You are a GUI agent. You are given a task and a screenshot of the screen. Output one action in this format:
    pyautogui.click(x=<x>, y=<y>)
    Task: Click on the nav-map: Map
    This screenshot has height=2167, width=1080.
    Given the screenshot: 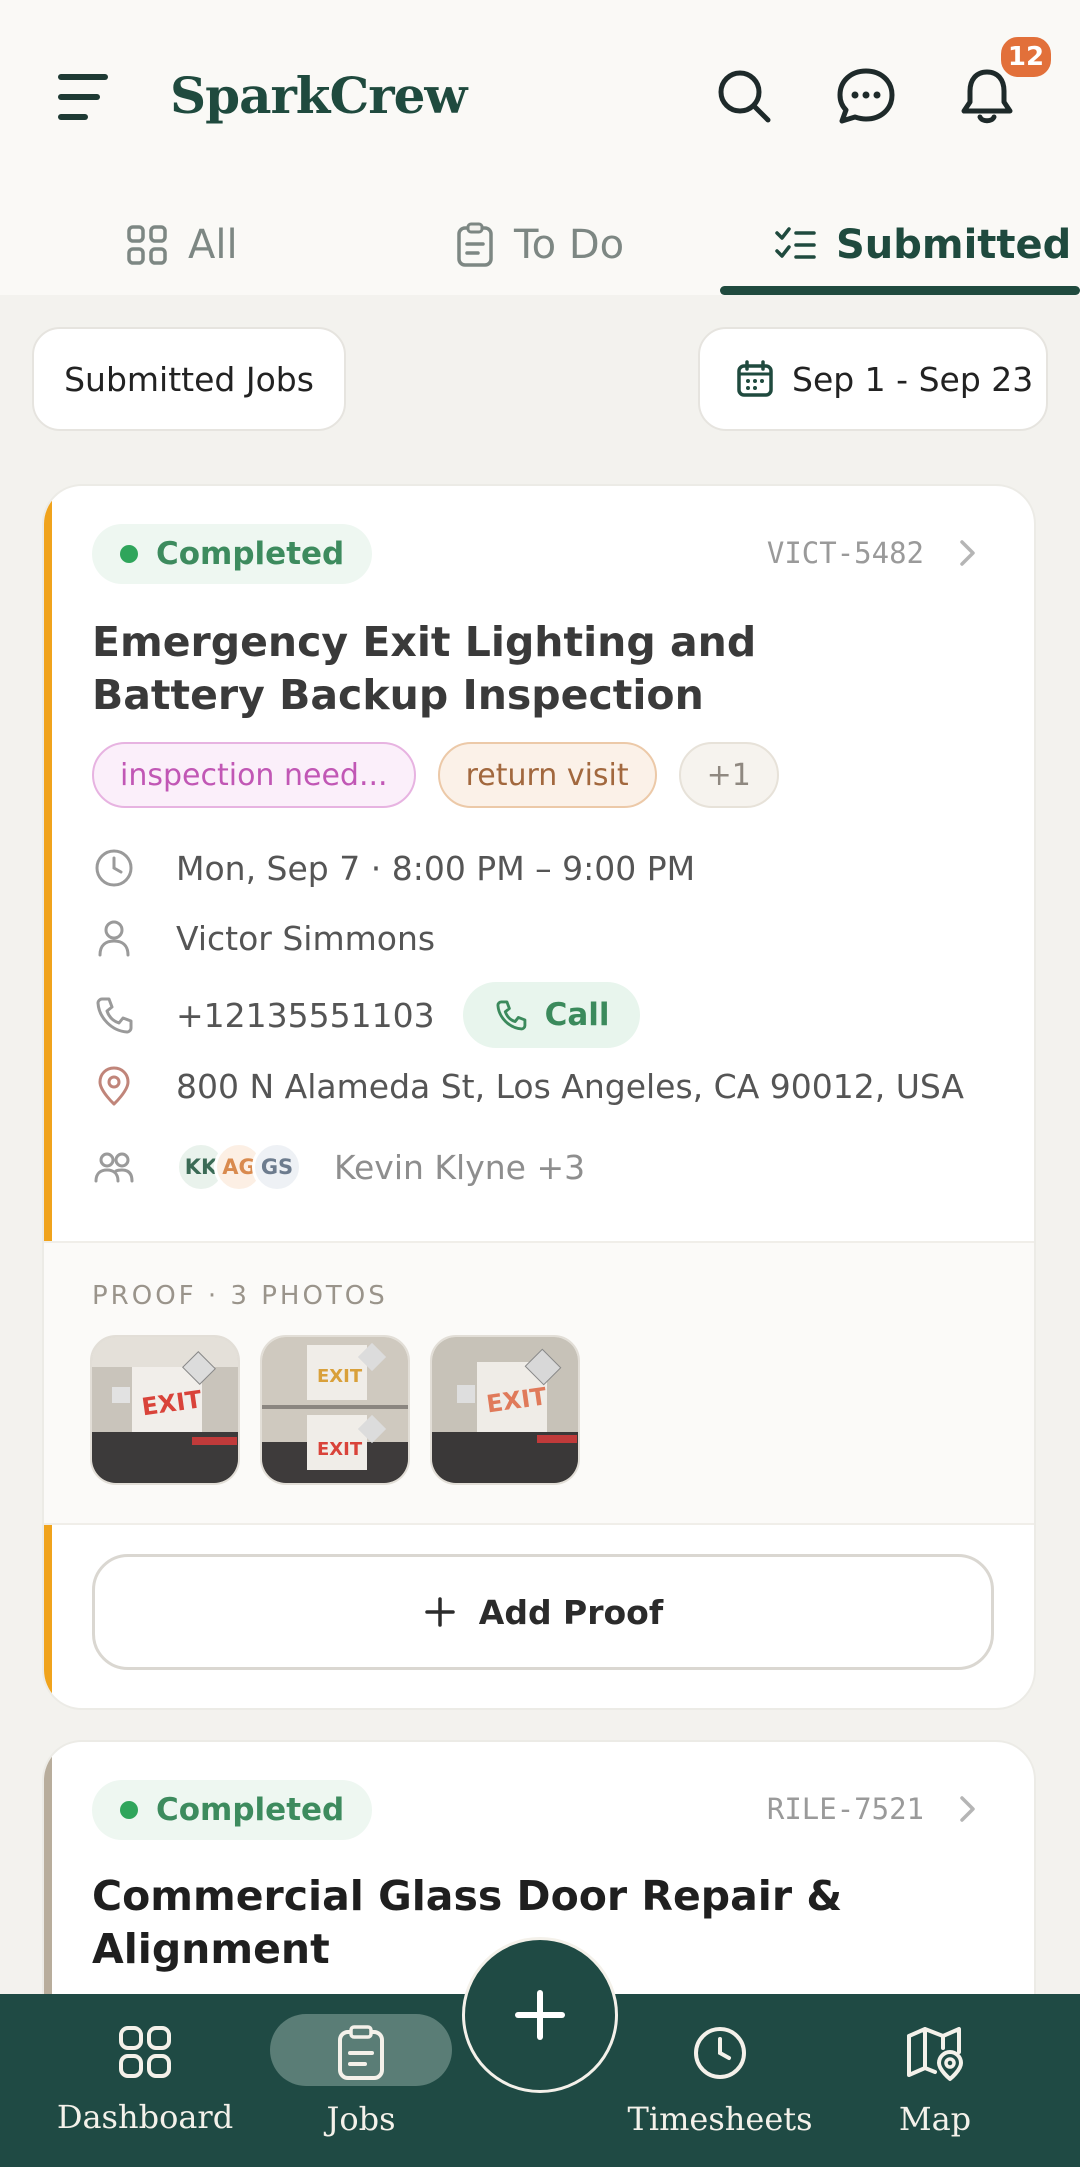 What is the action you would take?
    pyautogui.click(x=935, y=2080)
    